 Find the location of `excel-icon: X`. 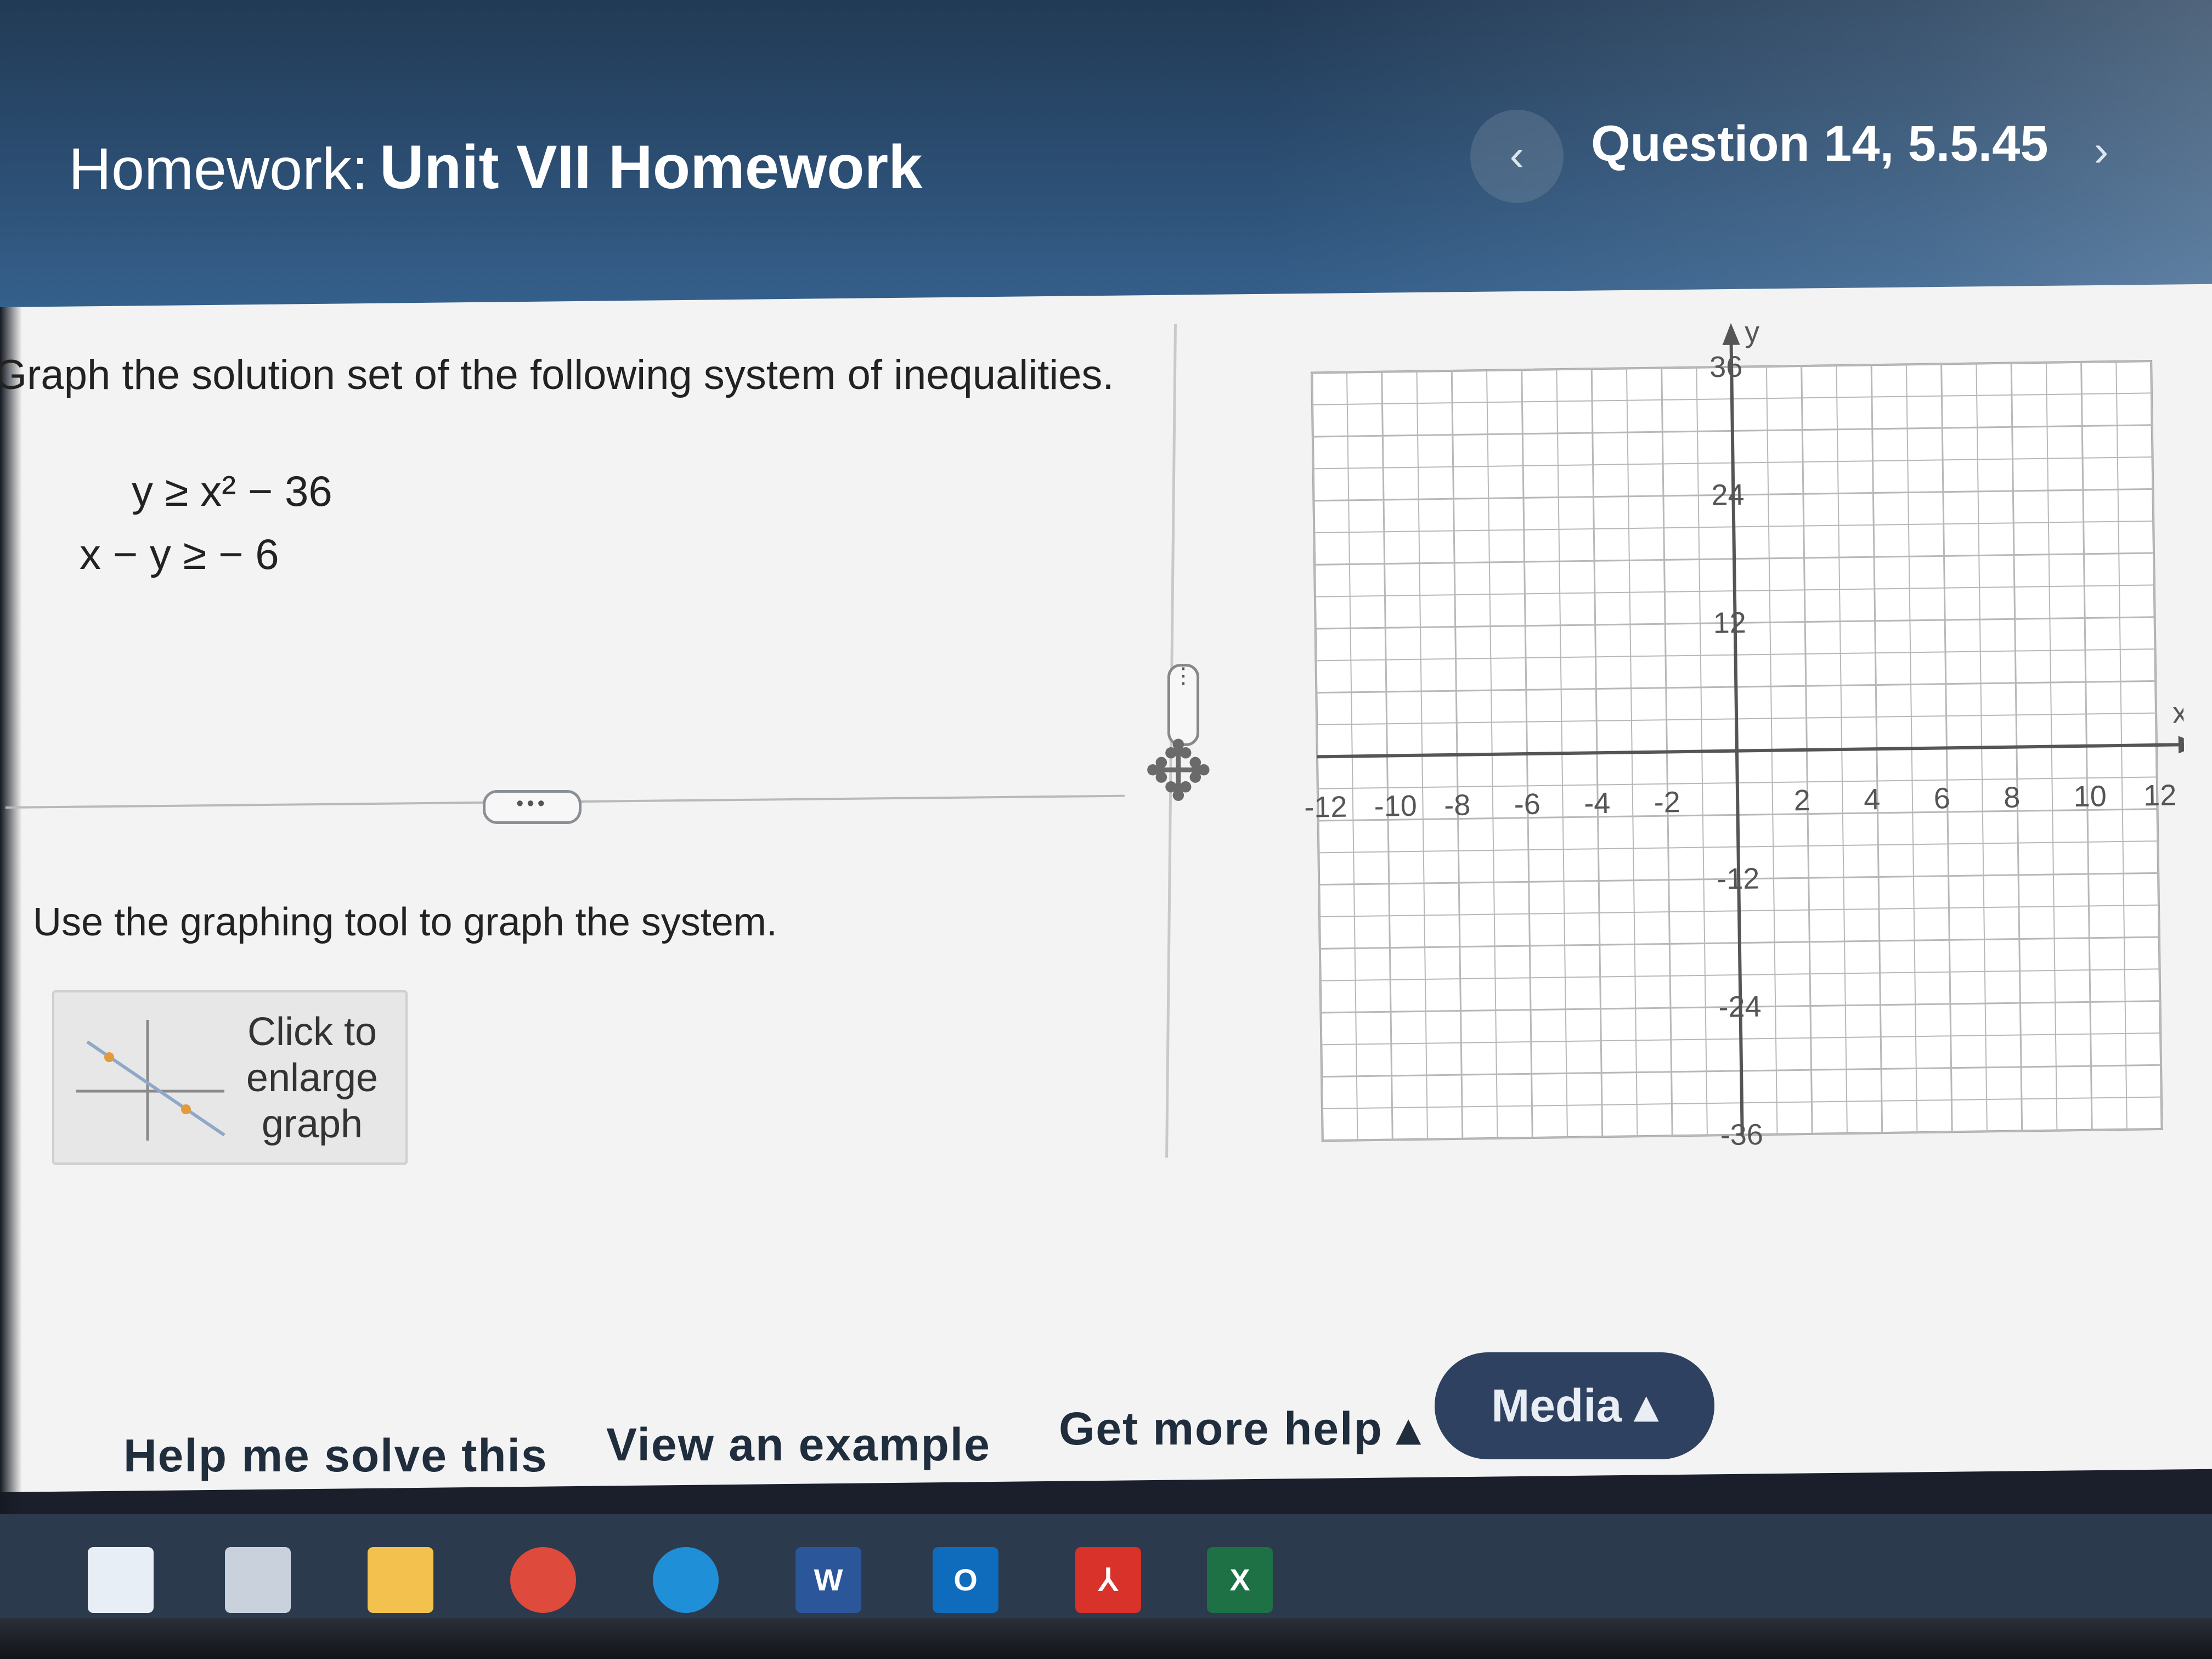

excel-icon: X is located at coordinates (1240, 1580).